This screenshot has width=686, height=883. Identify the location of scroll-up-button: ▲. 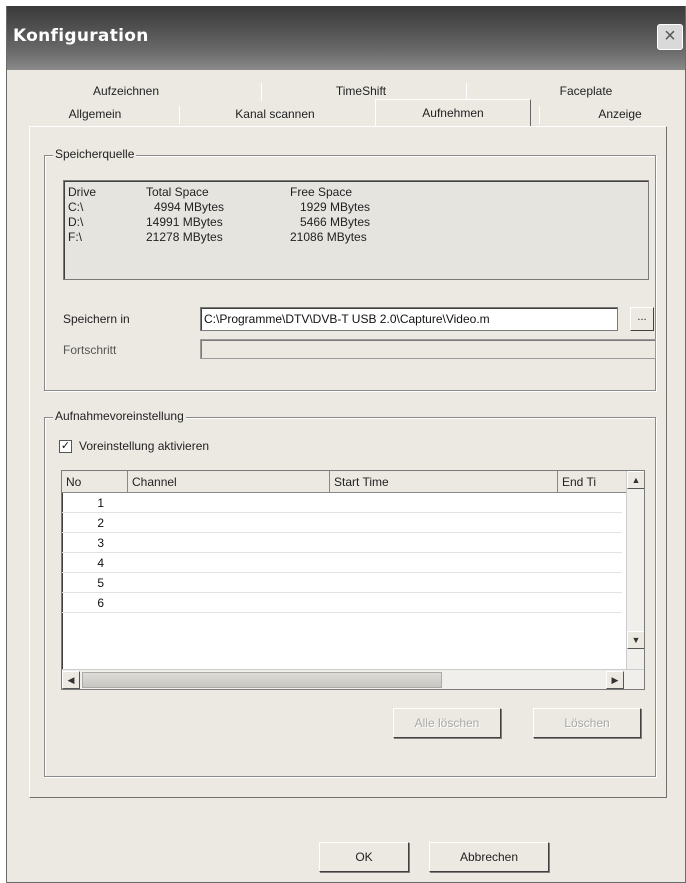
(635, 480).